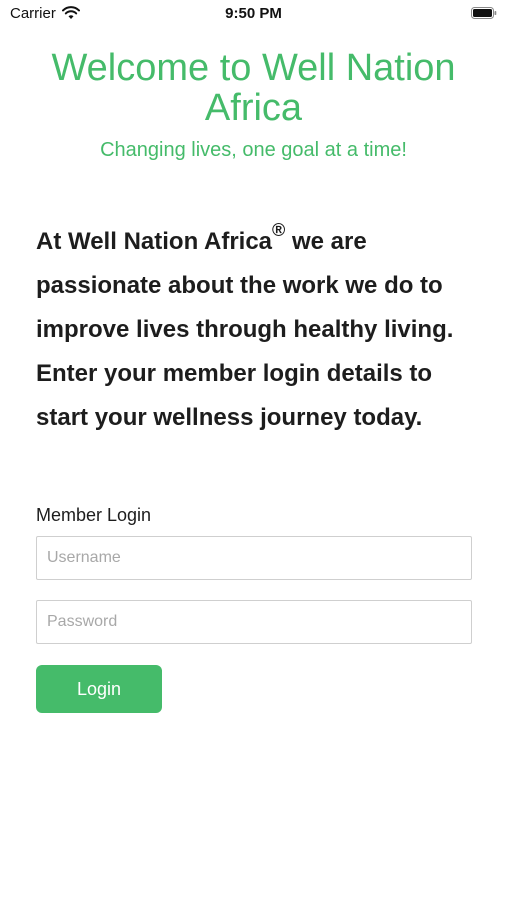 This screenshot has width=507, height=900. I want to click on clock: 9:50 PM, so click(253, 13).